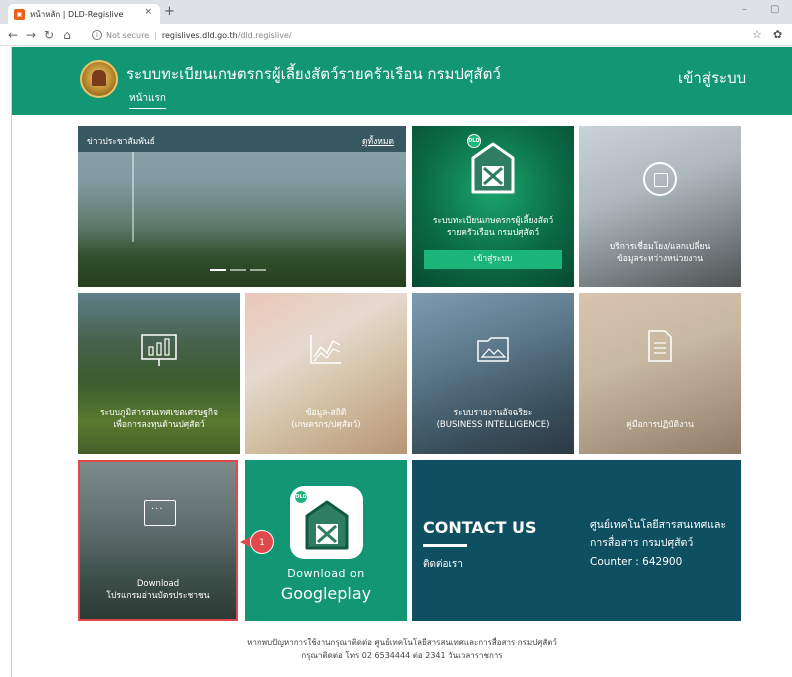  I want to click on contact-organization-line1: ศูนย์เทคโนโลยีสารสนเทศและ, so click(658, 525).